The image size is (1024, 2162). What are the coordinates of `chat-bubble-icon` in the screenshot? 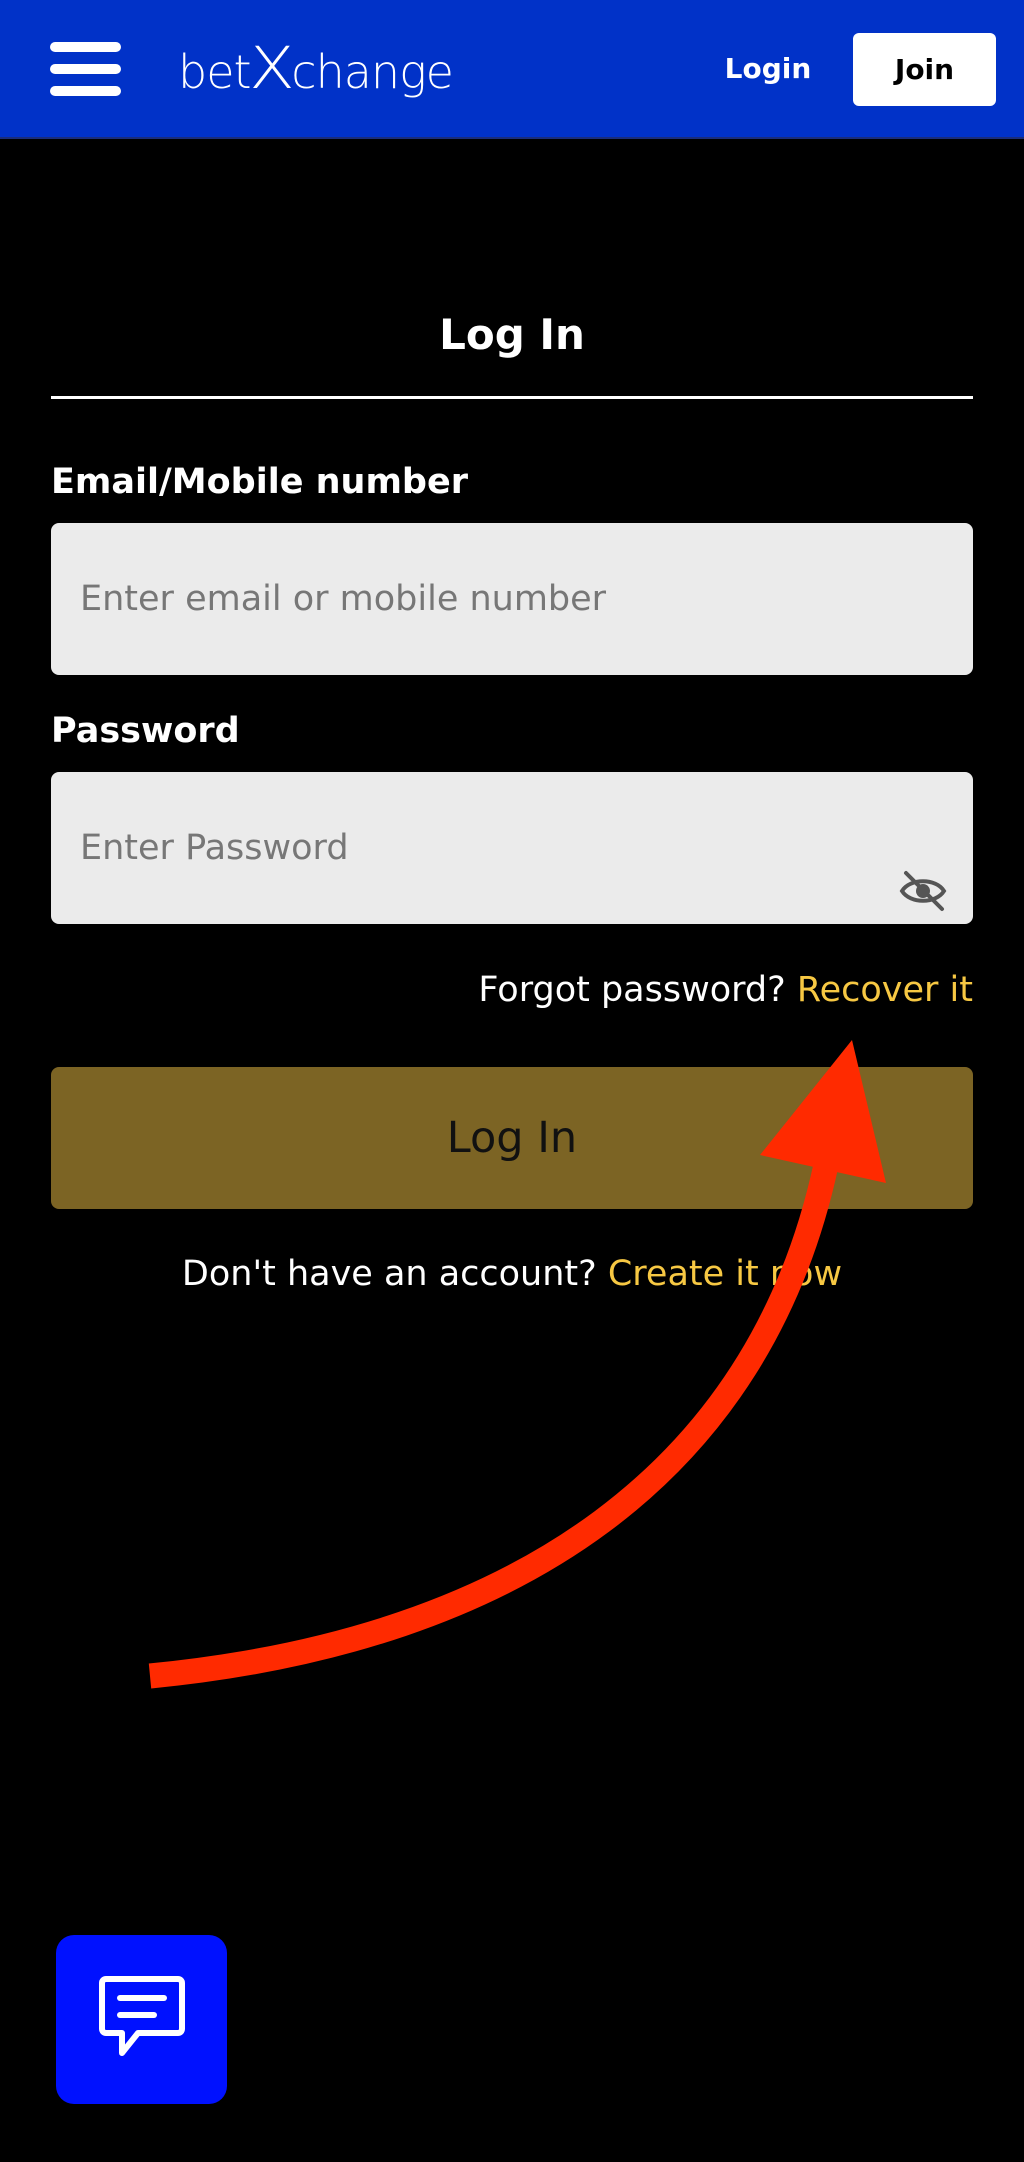 It's located at (142, 2016).